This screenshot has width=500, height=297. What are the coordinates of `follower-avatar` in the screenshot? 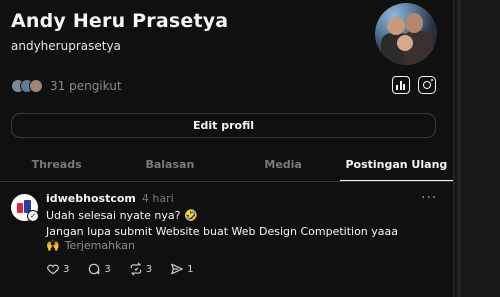 It's located at (36, 86).